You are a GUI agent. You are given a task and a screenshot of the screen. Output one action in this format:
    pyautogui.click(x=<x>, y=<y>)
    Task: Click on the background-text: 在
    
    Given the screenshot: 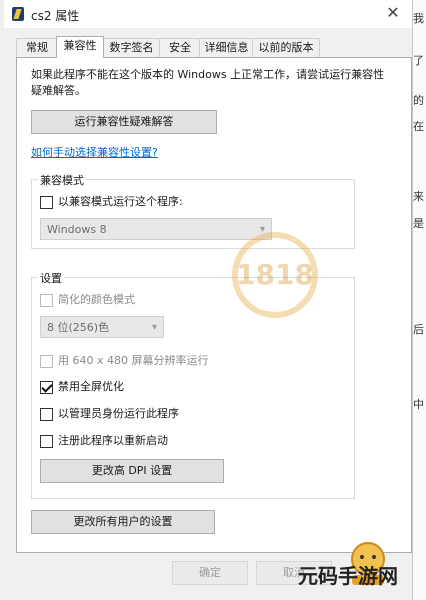 What is the action you would take?
    pyautogui.click(x=418, y=126)
    